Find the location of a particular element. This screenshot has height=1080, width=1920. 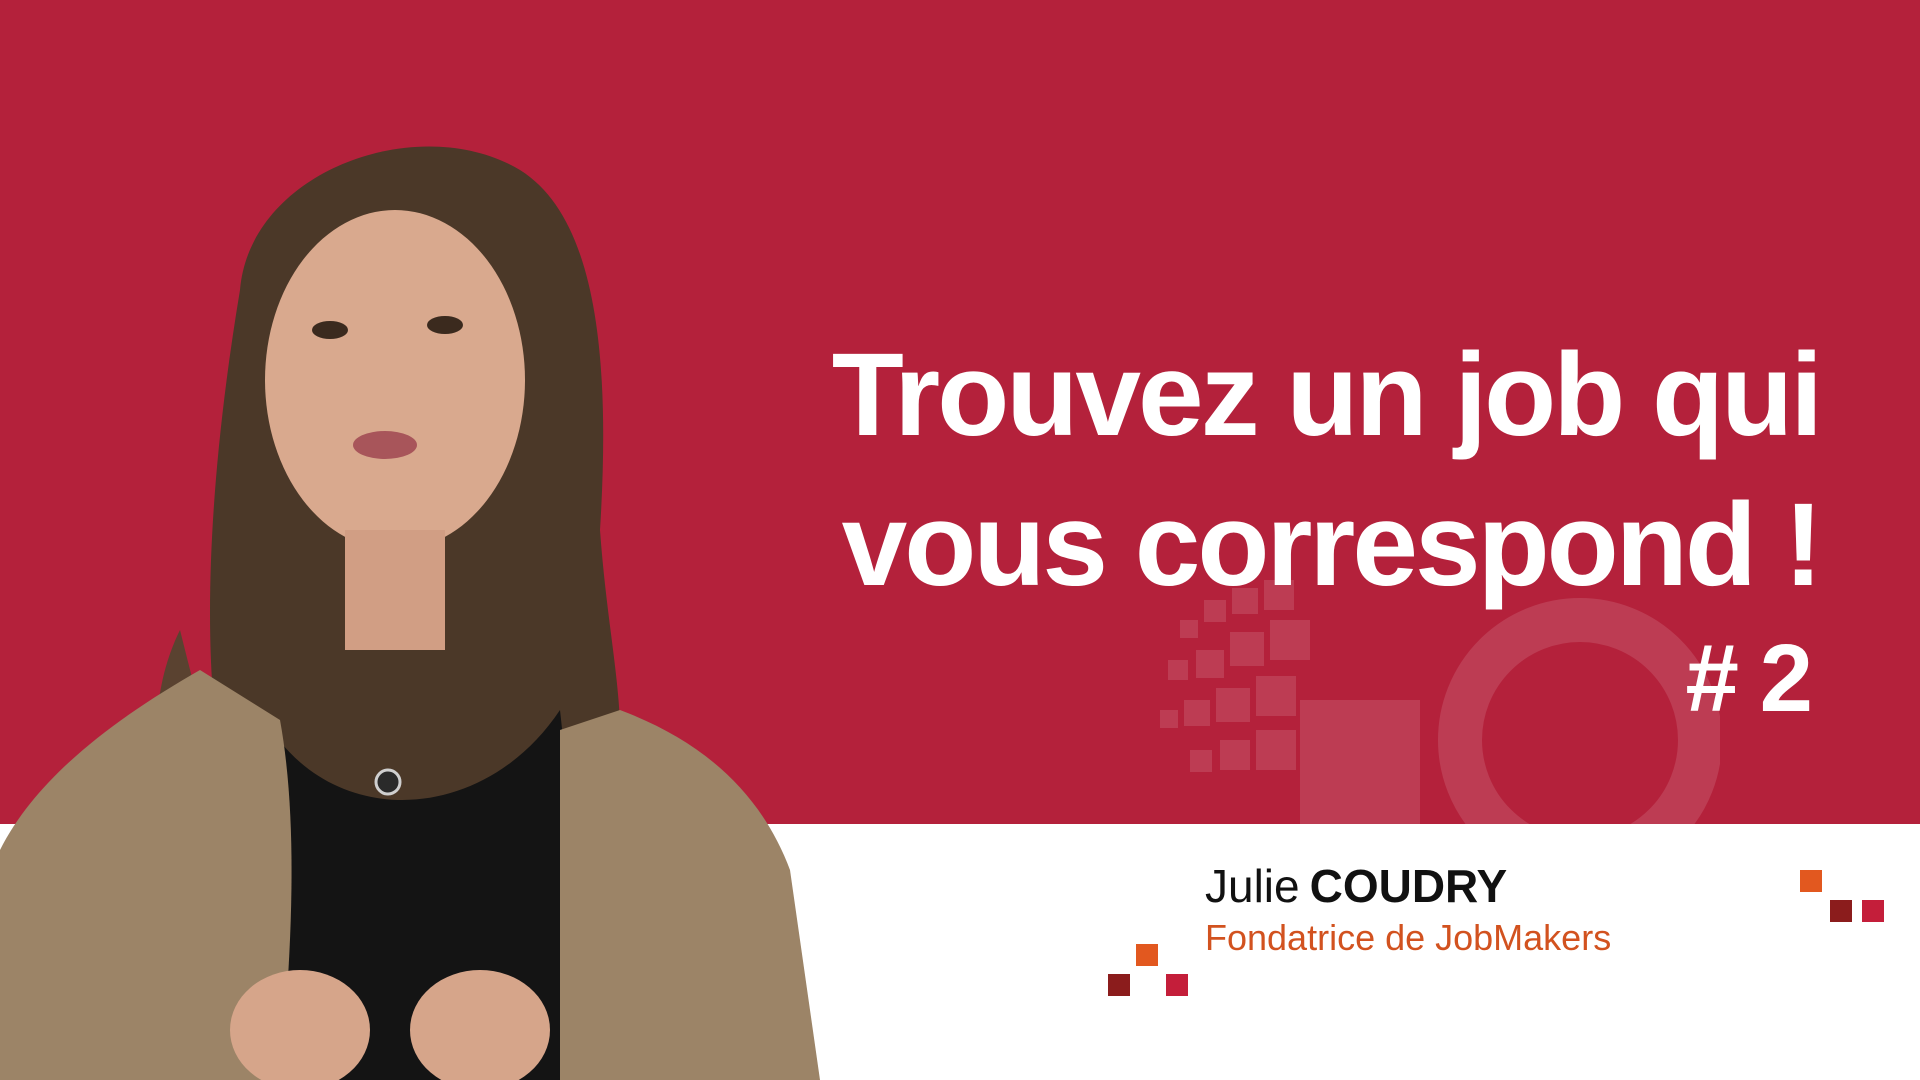

presenter-name: Julie COUDRY is located at coordinates (1475, 886).